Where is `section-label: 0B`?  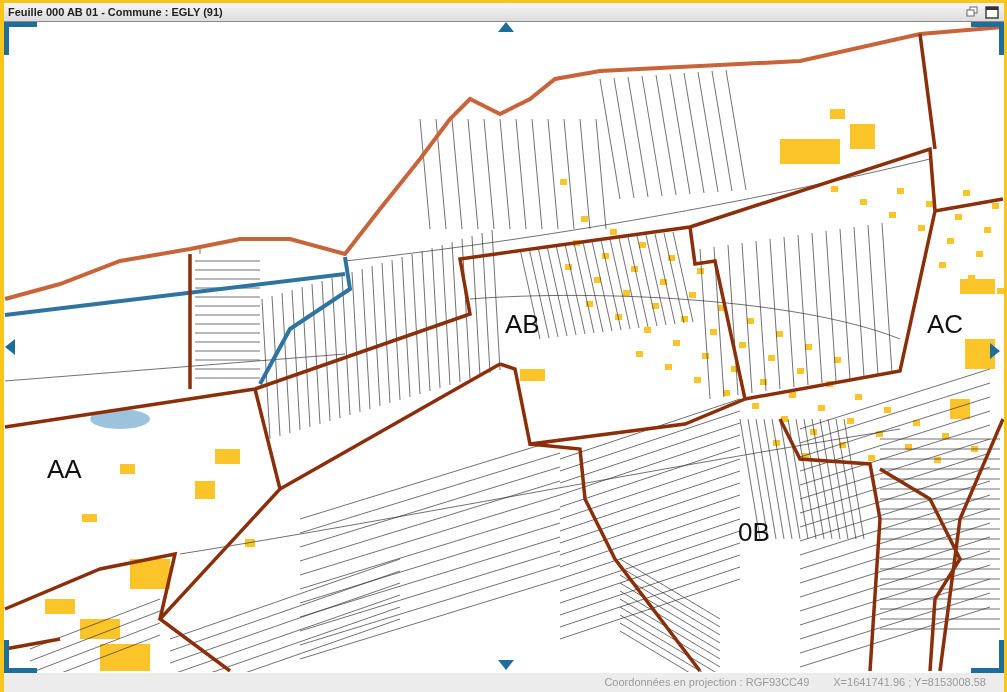 section-label: 0B is located at coordinates (754, 532).